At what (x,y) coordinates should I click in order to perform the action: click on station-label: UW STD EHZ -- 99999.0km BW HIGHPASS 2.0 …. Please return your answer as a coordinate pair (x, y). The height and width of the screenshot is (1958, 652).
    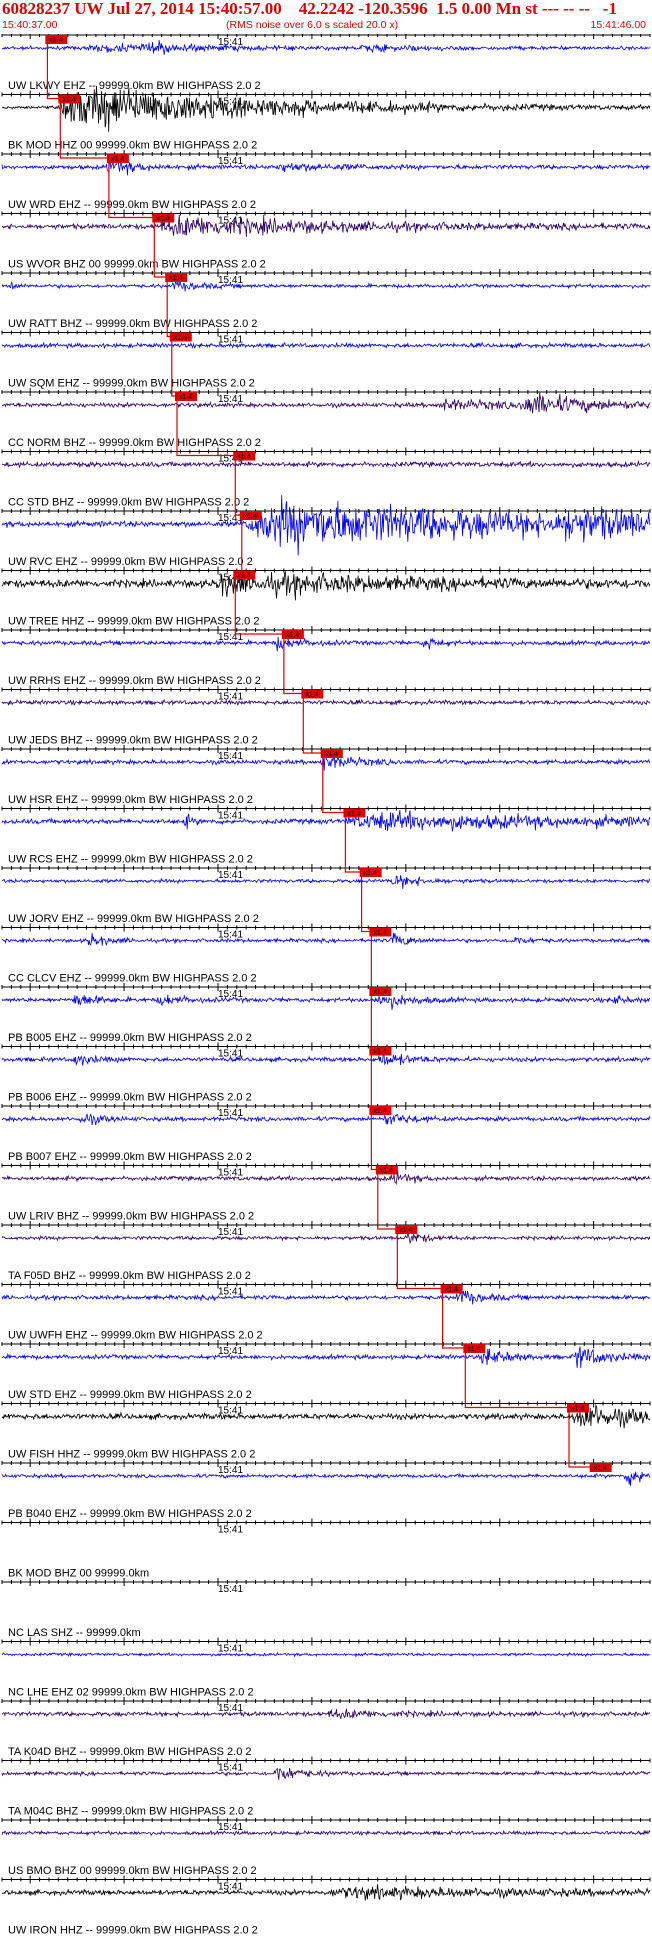
    Looking at the image, I should click on (130, 1395).